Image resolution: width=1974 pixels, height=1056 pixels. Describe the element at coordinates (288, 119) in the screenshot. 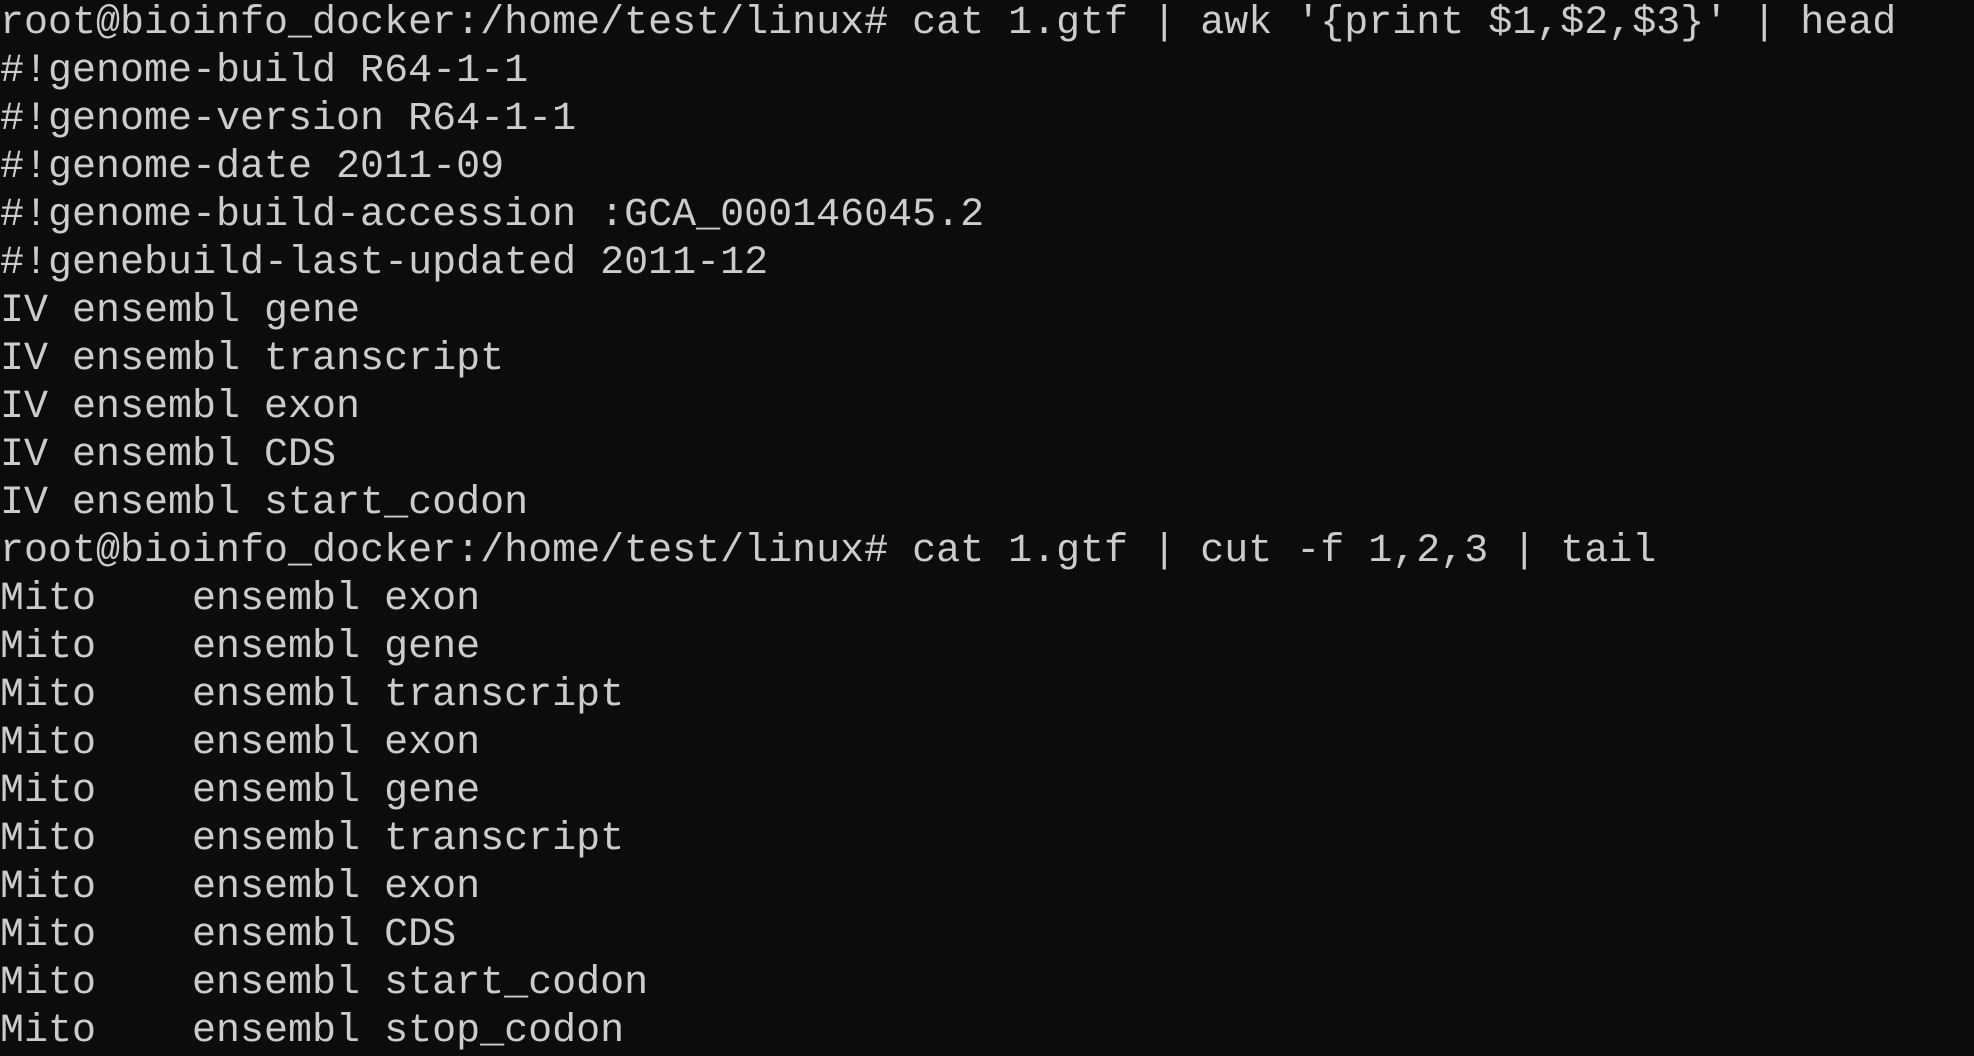

I see `output-line: #!genome-version R64-1-1` at that location.